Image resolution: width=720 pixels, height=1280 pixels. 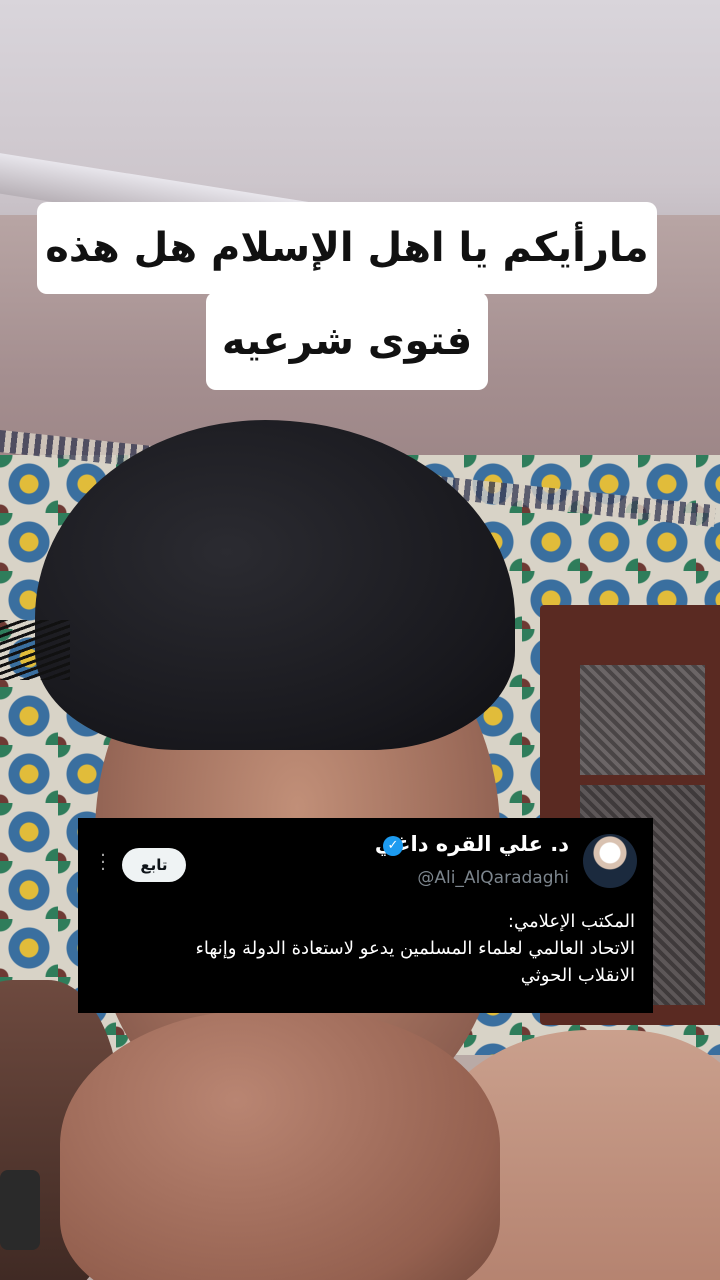 What do you see at coordinates (493, 878) in the screenshot?
I see `author-handle: @Ali_AlQaradaghi` at bounding box center [493, 878].